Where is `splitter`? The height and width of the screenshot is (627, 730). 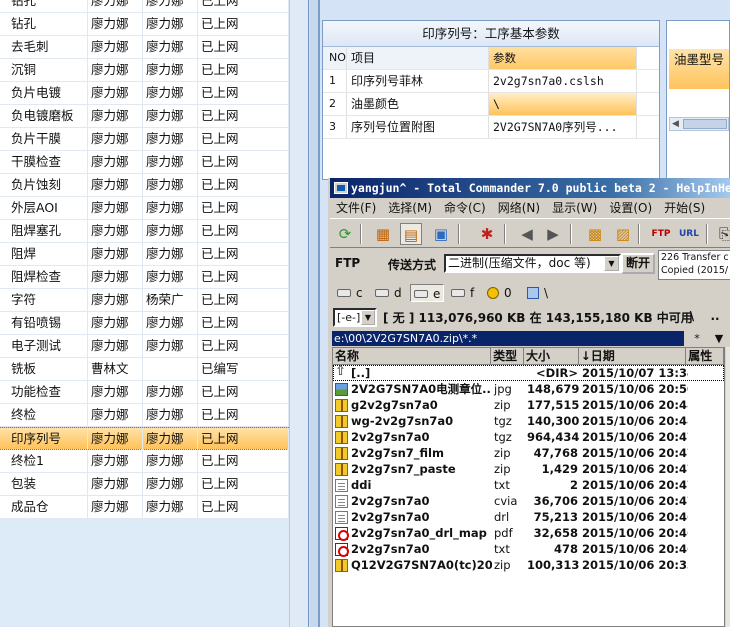
splitter is located at coordinates (314, 313).